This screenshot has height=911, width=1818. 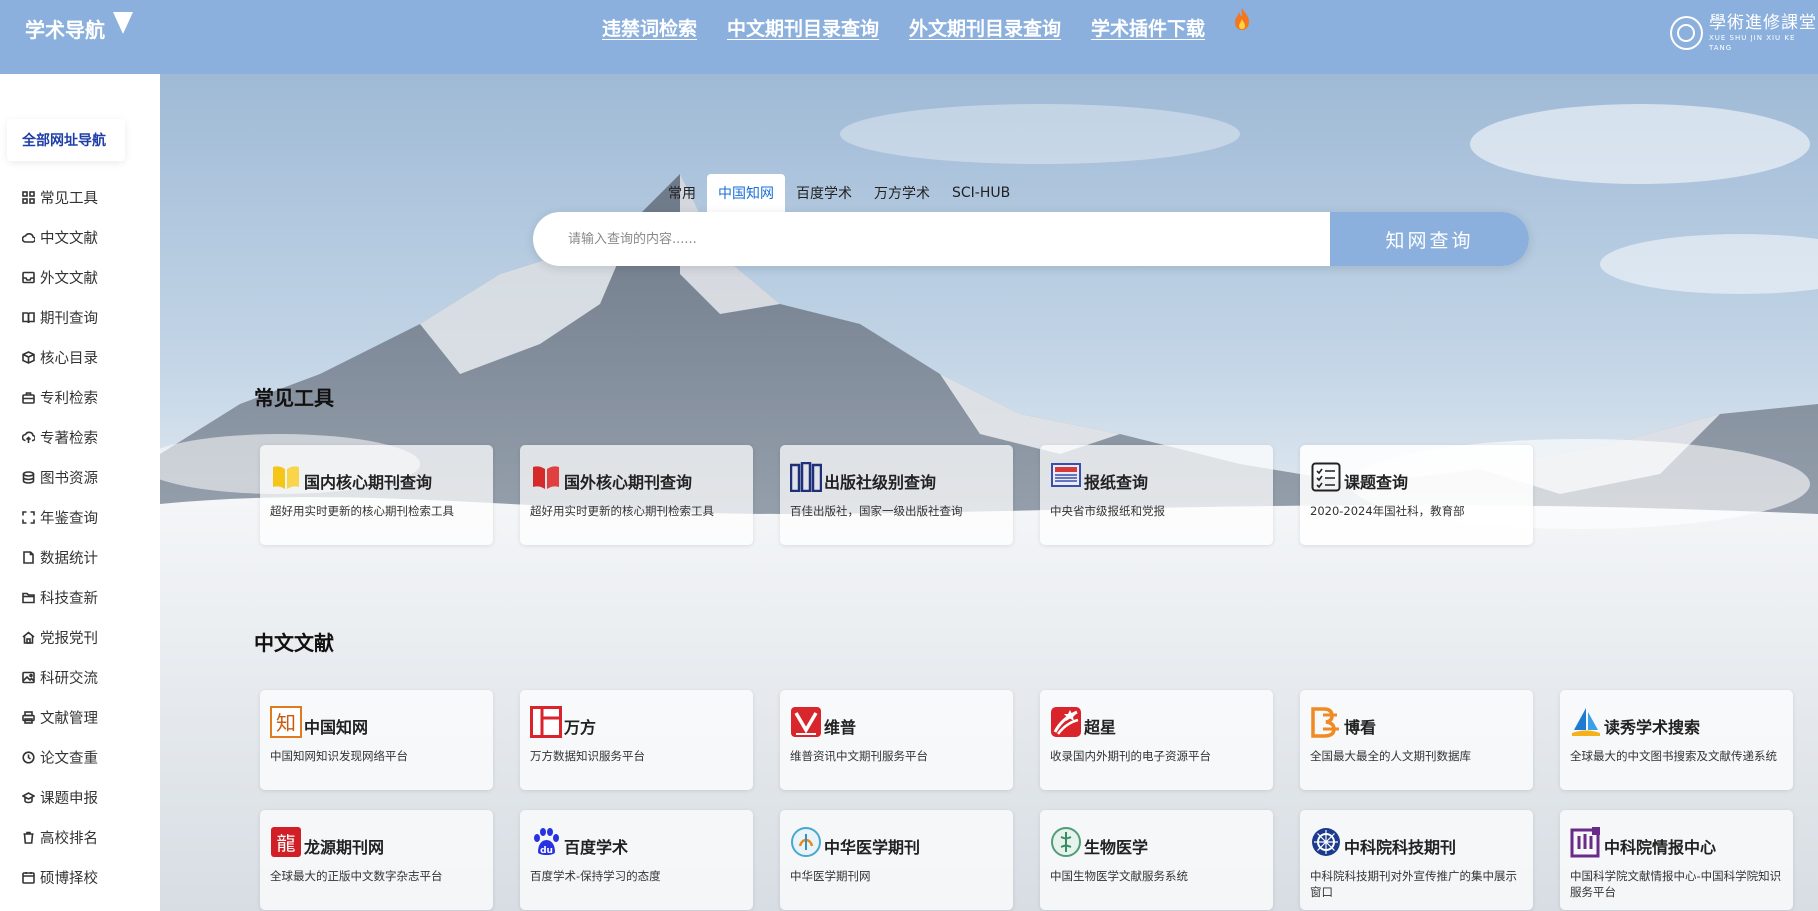 I want to click on sidebar-item-grad-school-choice: 硕博择校, so click(x=60, y=877).